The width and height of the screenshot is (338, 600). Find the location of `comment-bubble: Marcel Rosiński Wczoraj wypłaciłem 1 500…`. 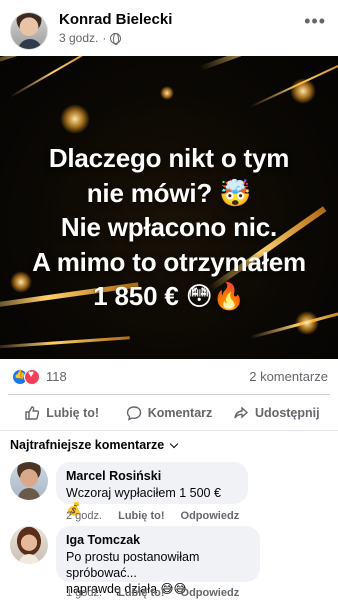

comment-bubble: Marcel Rosiński Wczoraj wypłaciłem 1 500… is located at coordinates (152, 489).